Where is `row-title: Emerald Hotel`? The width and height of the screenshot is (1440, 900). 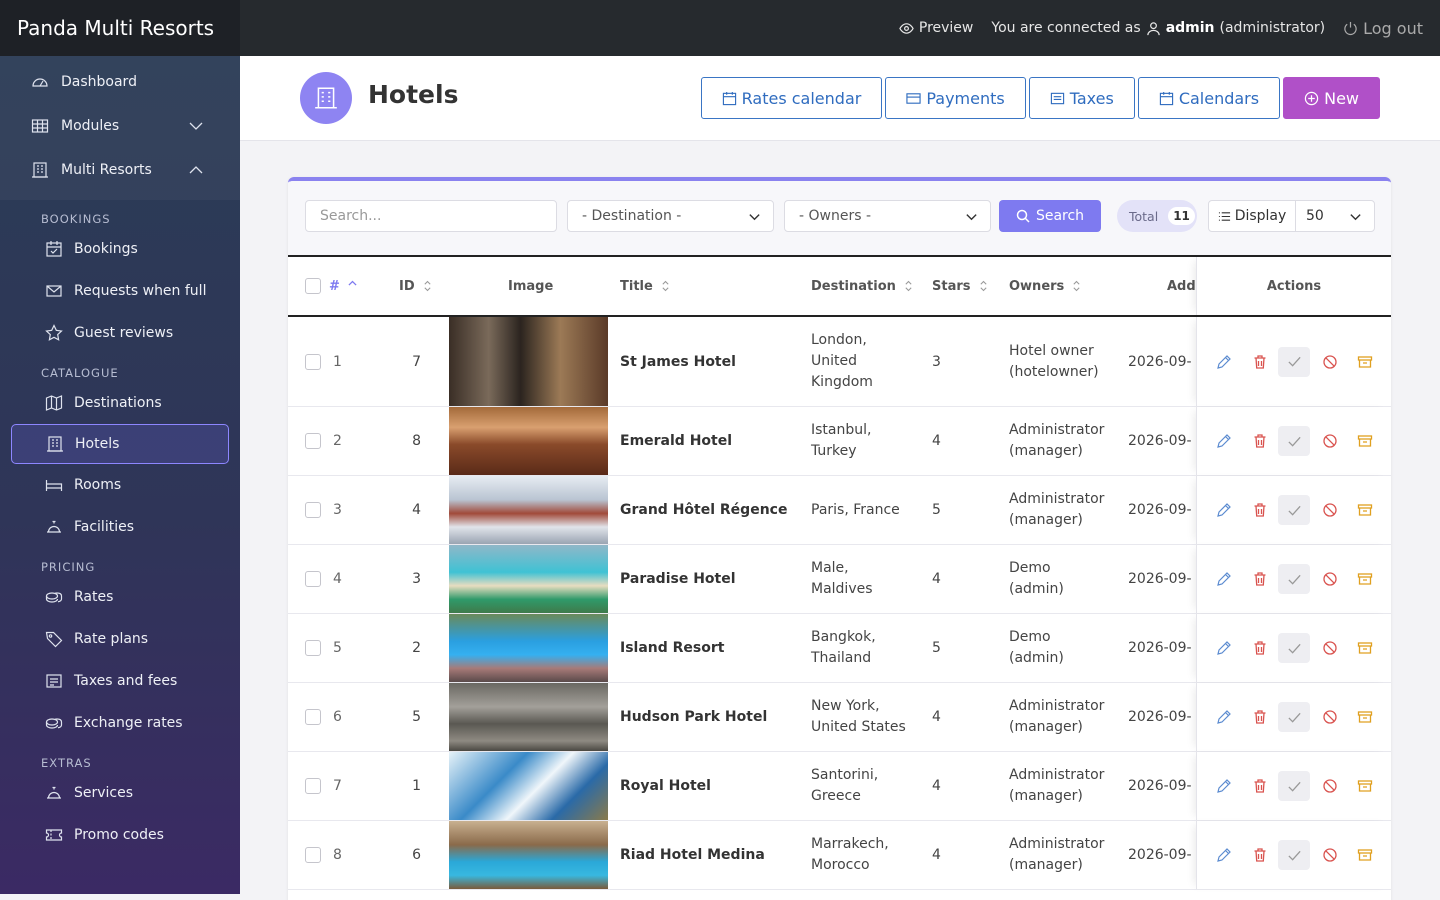 row-title: Emerald Hotel is located at coordinates (676, 441).